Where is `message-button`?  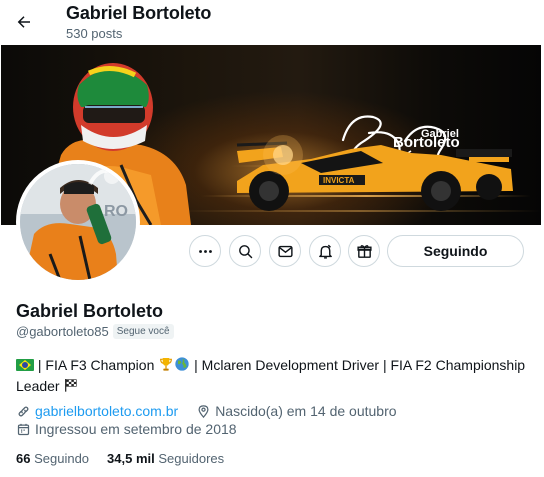 message-button is located at coordinates (285, 251).